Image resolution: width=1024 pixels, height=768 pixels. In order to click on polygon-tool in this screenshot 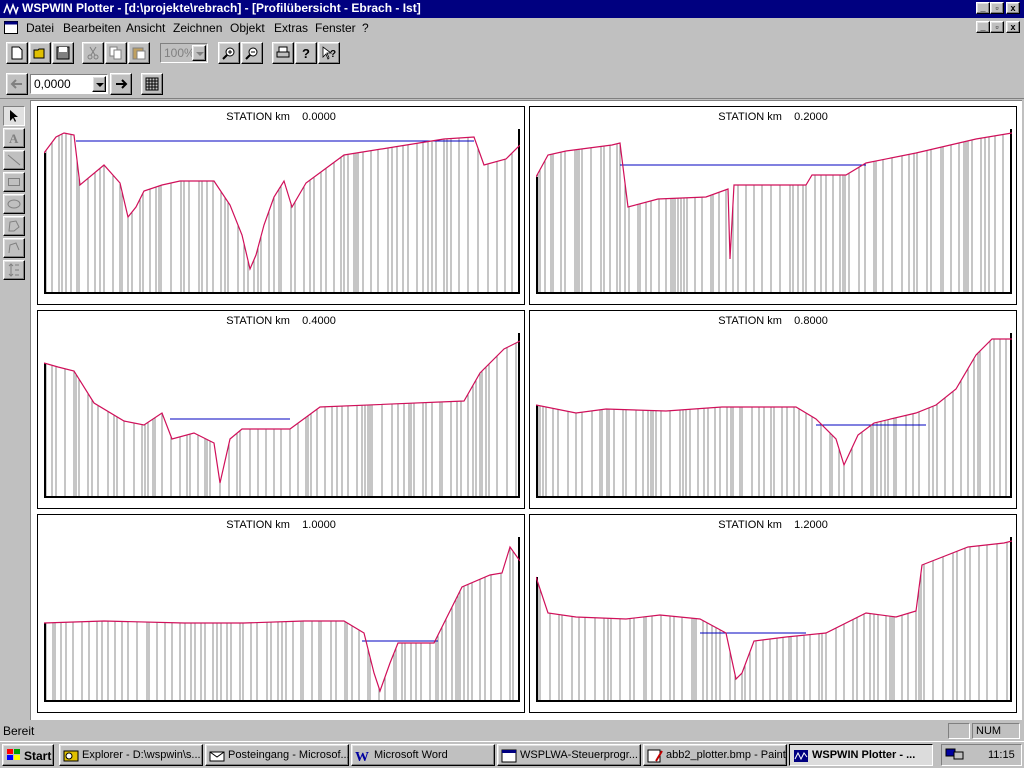, I will do `click(14, 226)`.